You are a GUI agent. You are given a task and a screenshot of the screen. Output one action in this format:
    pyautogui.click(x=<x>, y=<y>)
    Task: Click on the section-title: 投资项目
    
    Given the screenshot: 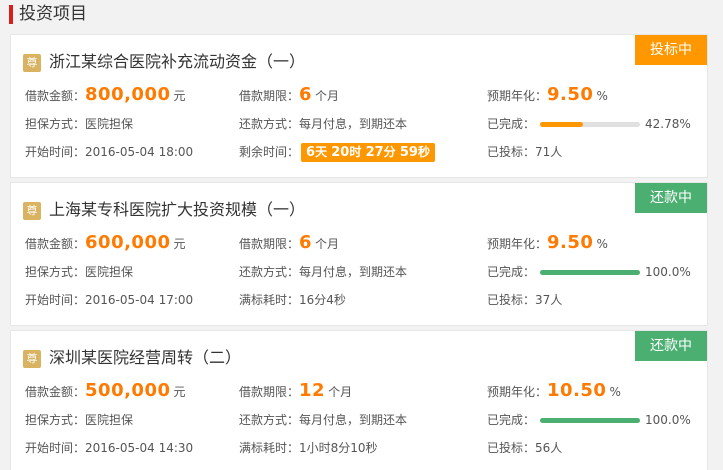 What is the action you would take?
    pyautogui.click(x=53, y=14)
    